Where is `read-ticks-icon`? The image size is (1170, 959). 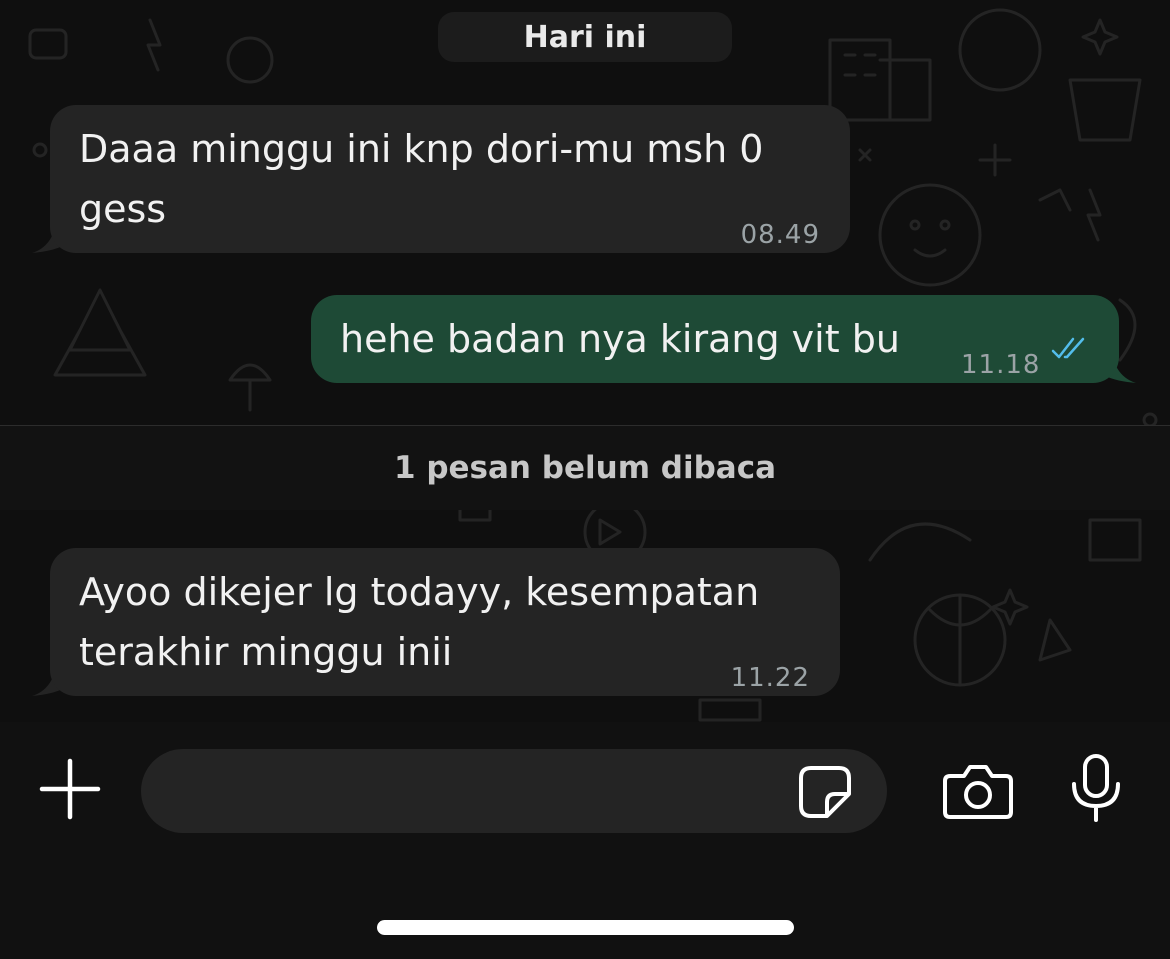 read-ticks-icon is located at coordinates (1068, 348).